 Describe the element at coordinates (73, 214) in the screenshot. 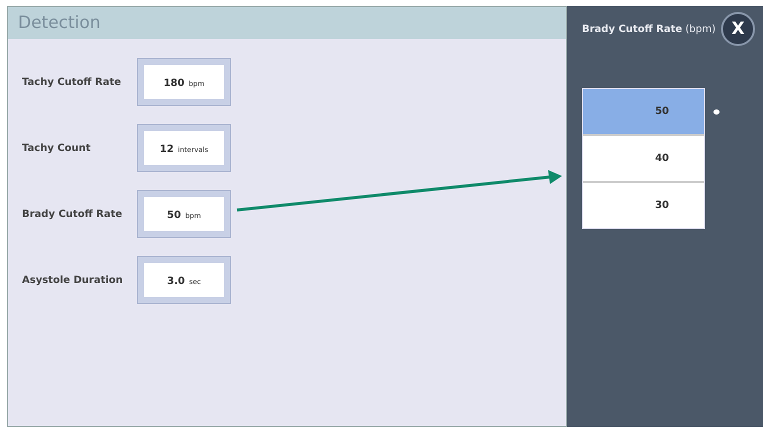

I see `setting-label: Brady Cutoff Rate` at that location.